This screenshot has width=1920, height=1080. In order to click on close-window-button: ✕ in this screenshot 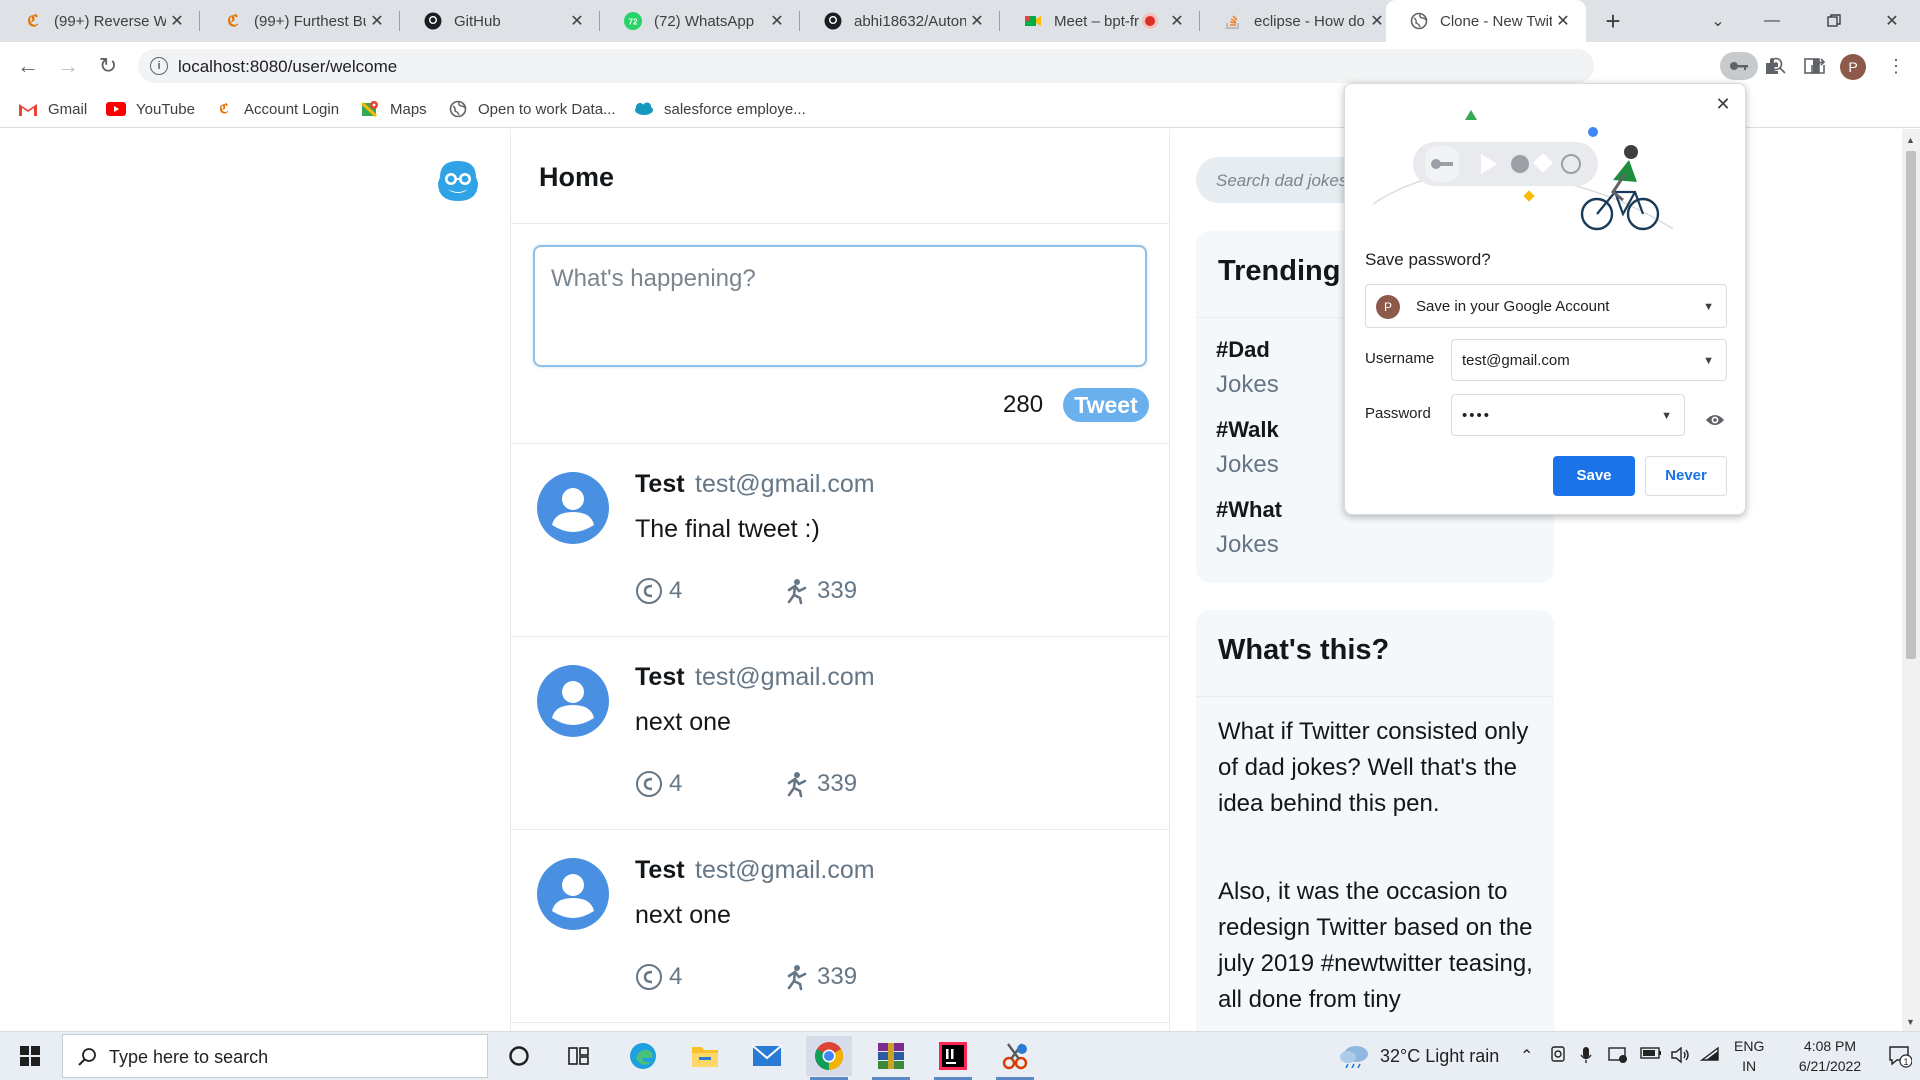, I will do `click(1892, 21)`.